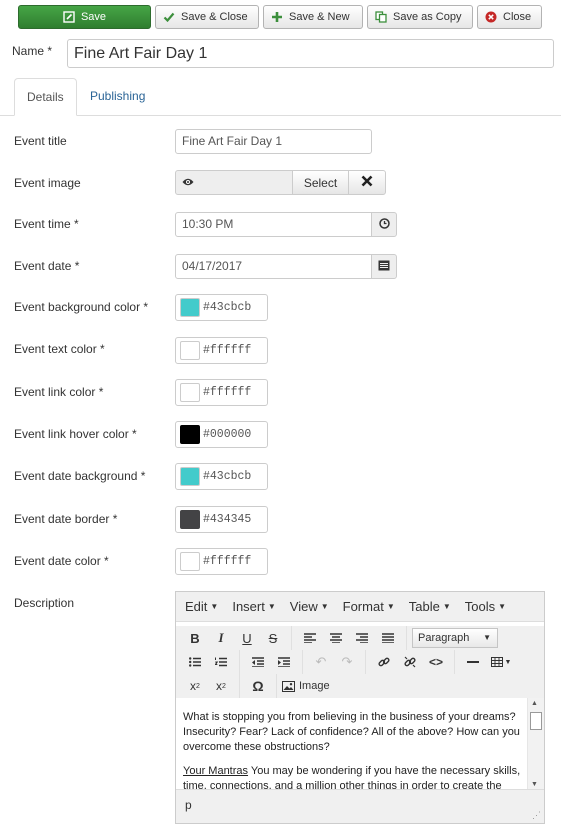 Image resolution: width=561 pixels, height=834 pixels. I want to click on image-clear-button, so click(367, 182).